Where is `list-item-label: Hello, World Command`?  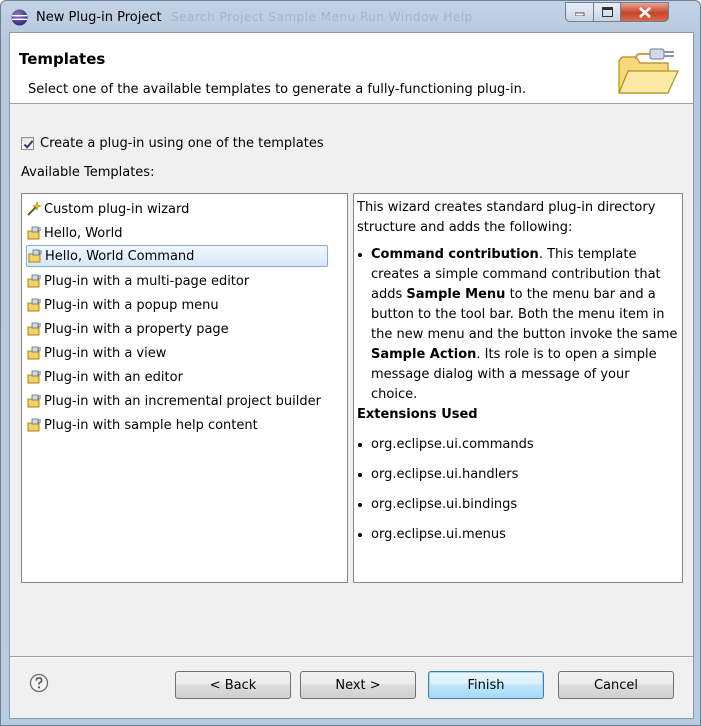 list-item-label: Hello, World Command is located at coordinates (120, 256).